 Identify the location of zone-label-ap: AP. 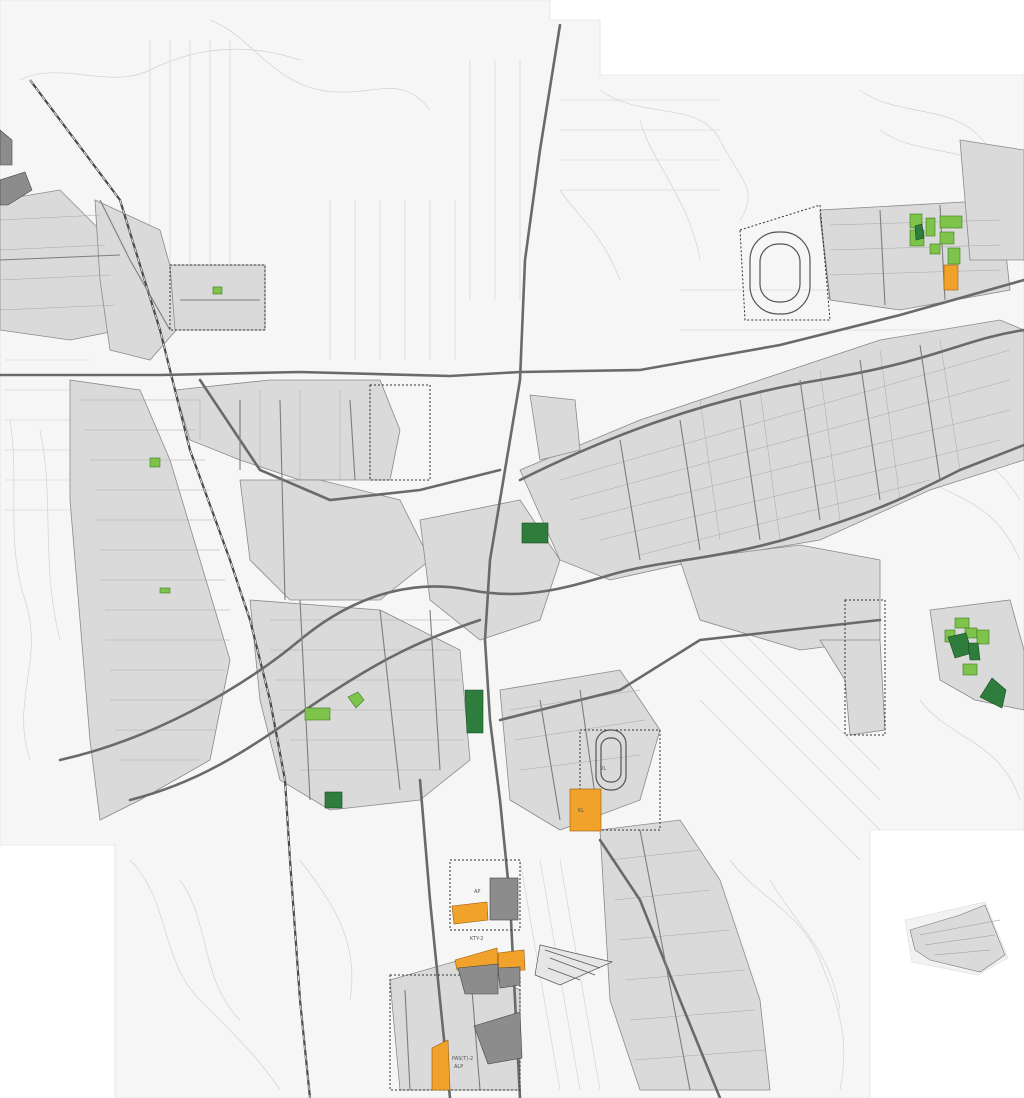
(477, 892).